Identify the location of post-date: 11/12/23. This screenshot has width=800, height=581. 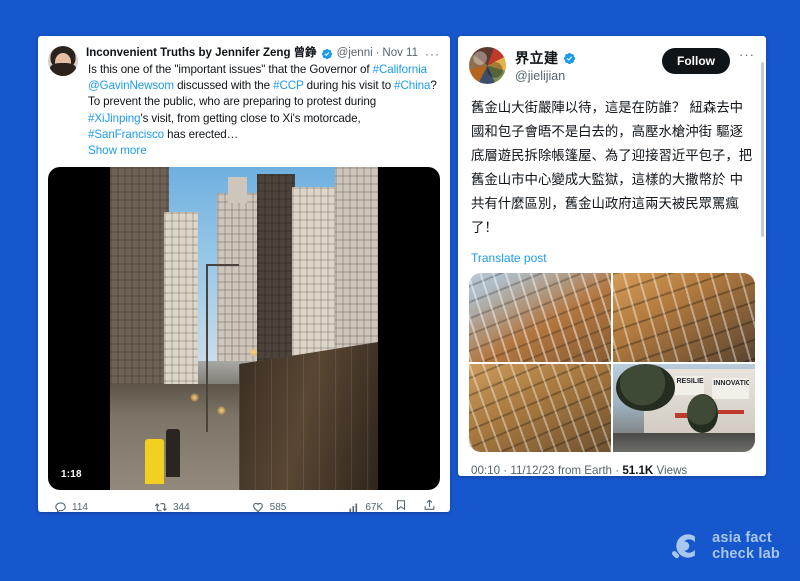
(532, 470).